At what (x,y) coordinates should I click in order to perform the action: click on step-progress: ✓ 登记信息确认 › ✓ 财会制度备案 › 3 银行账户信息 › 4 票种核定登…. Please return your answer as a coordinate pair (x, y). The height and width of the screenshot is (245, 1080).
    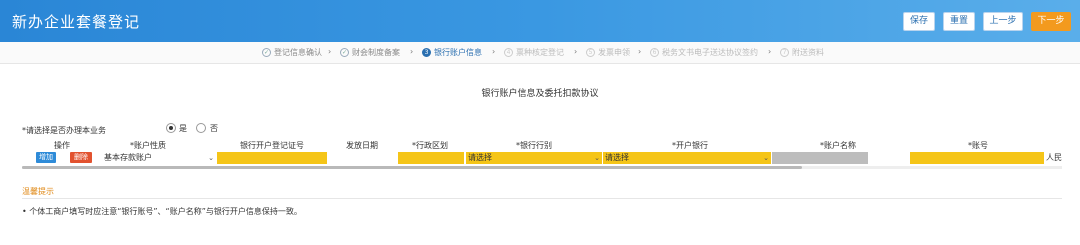
    Looking at the image, I should click on (540, 53).